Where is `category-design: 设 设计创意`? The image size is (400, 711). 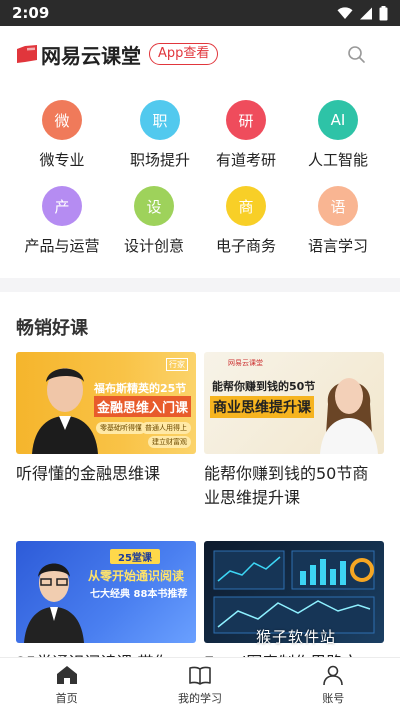
category-design: 设 设计创意 is located at coordinates (154, 221).